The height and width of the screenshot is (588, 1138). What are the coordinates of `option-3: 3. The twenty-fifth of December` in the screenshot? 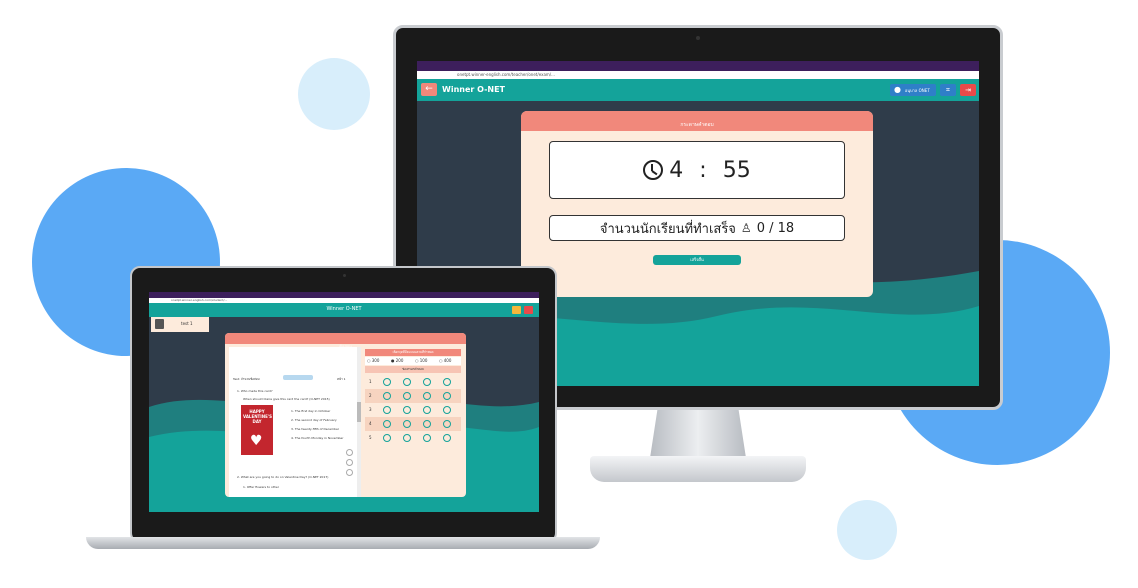 It's located at (315, 429).